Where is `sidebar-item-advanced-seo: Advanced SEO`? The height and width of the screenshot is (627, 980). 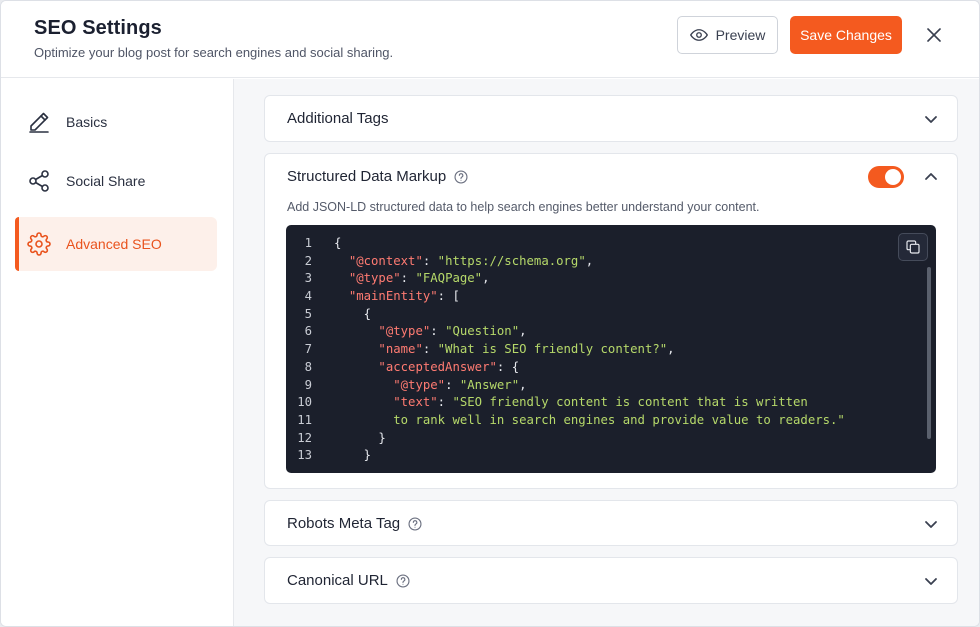
sidebar-item-advanced-seo: Advanced SEO is located at coordinates (116, 244).